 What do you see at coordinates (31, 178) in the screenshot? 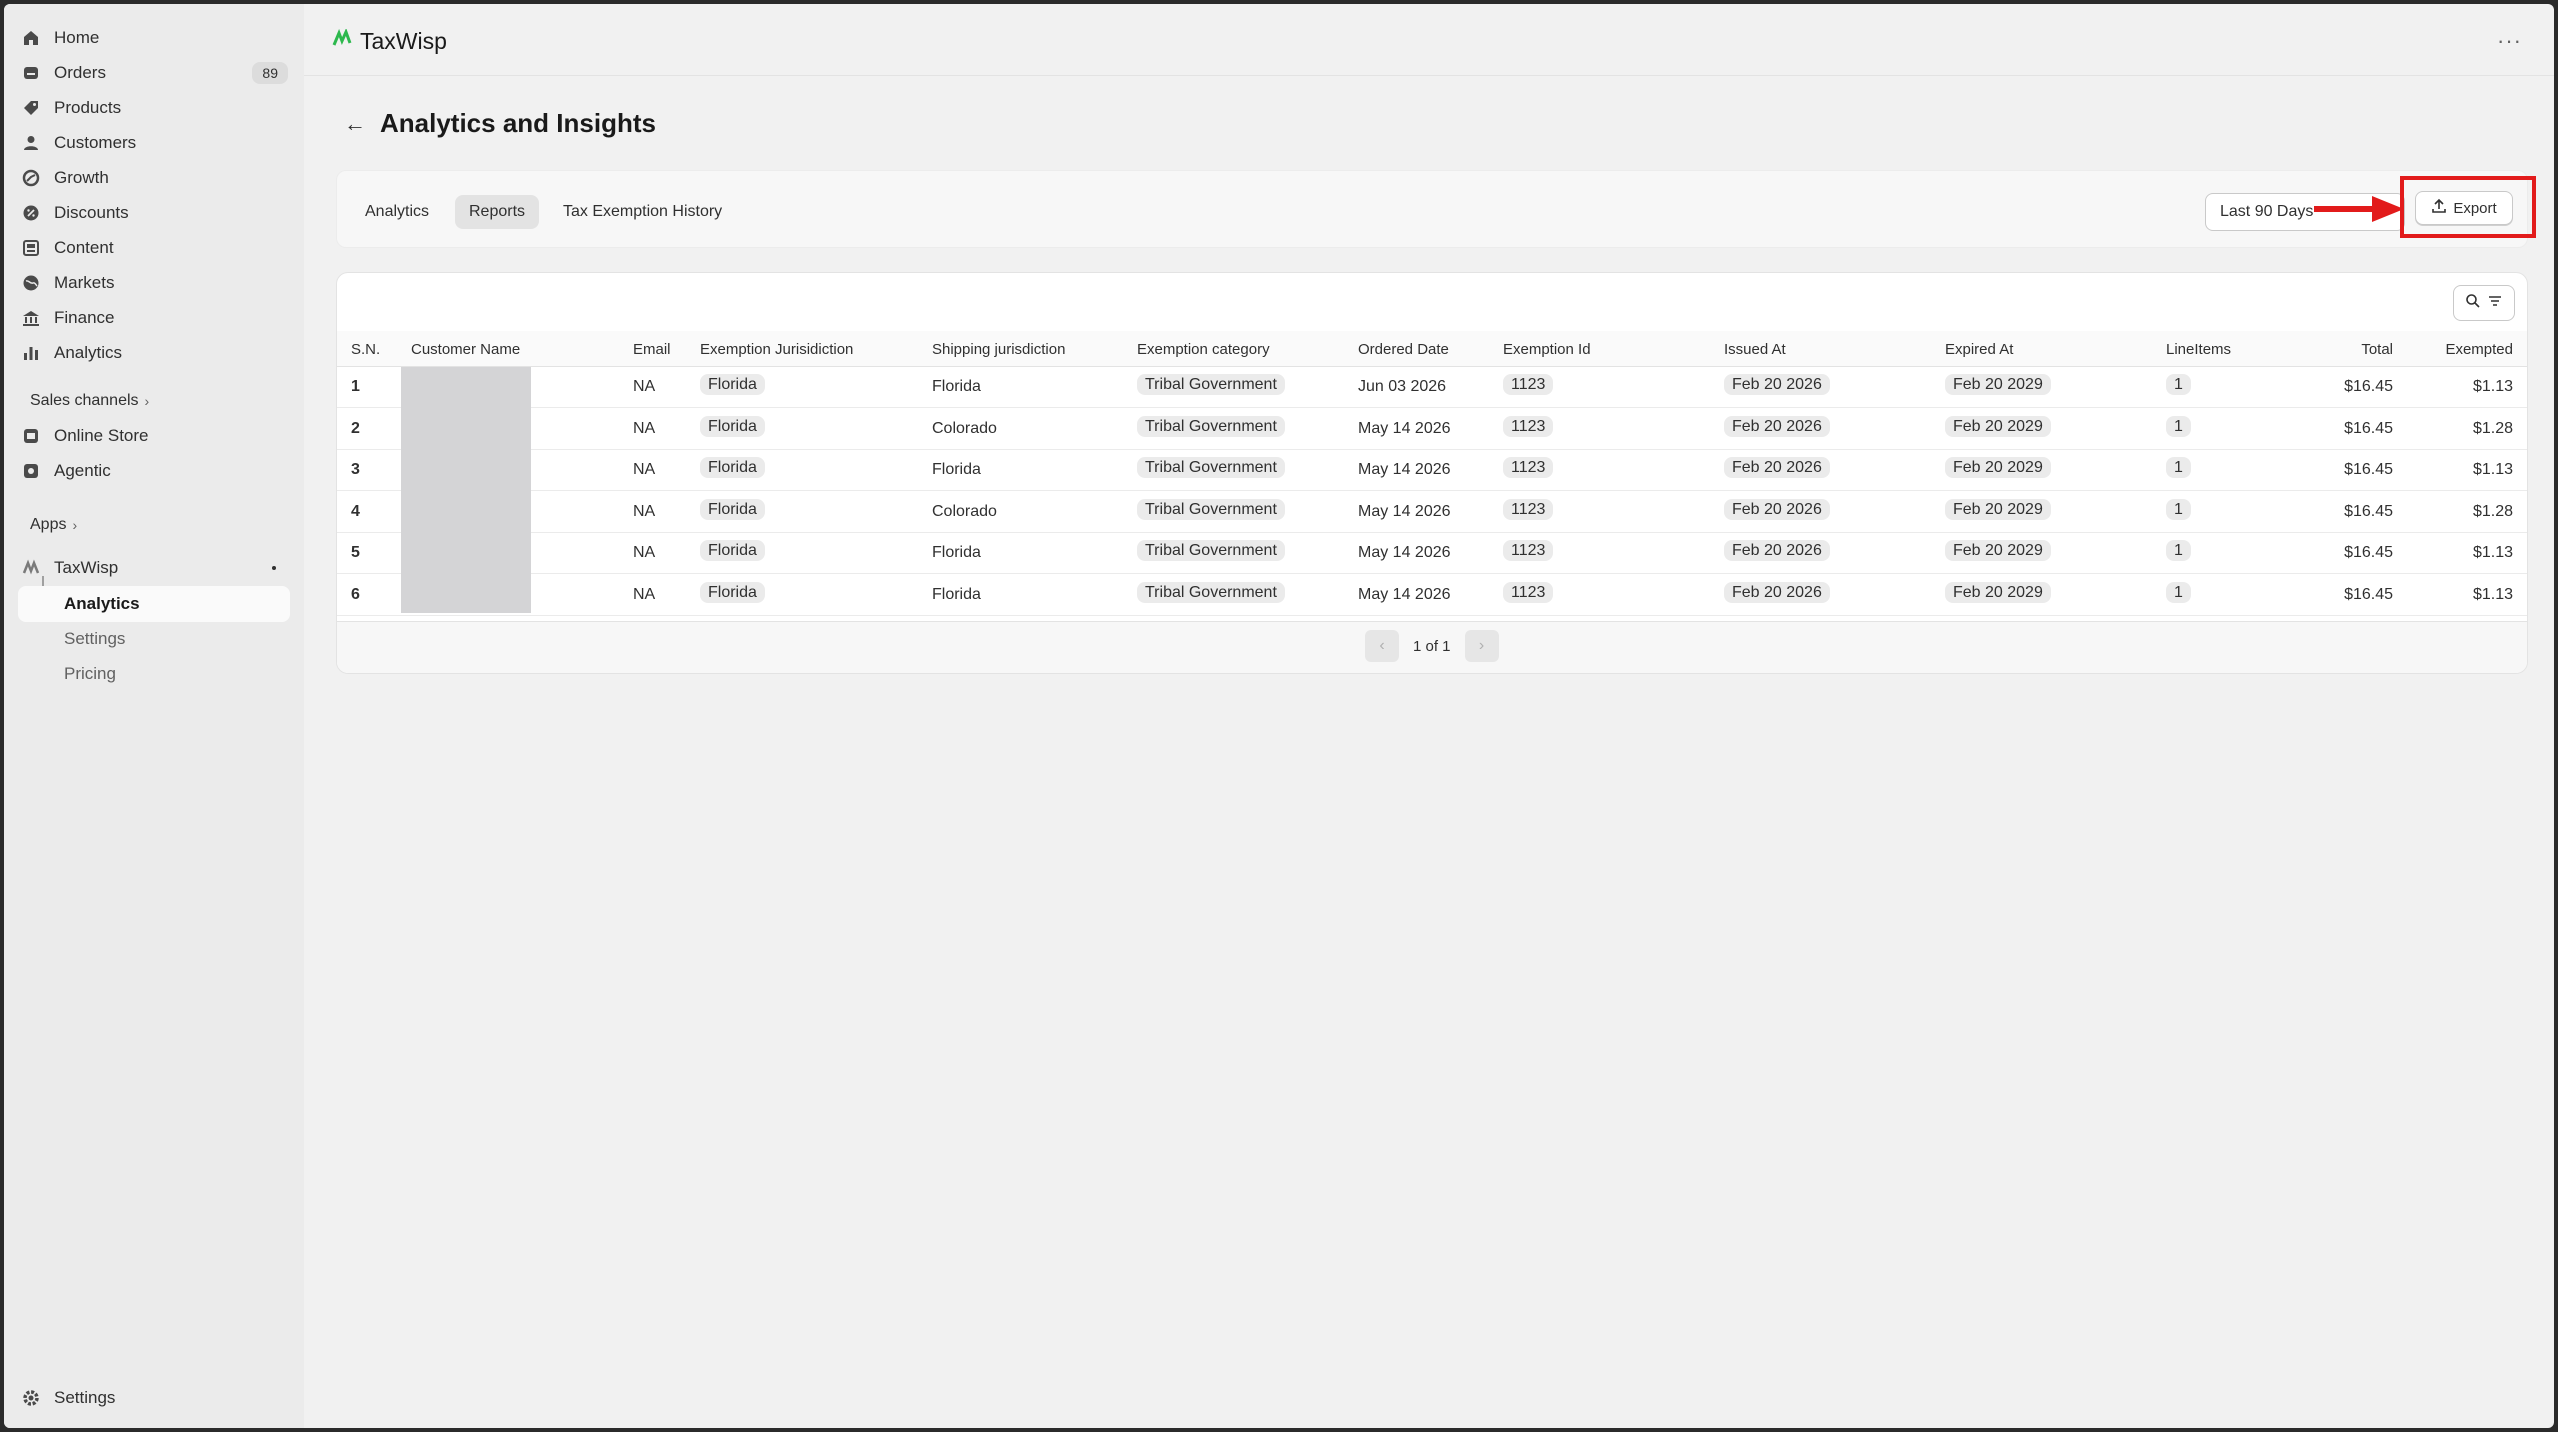
I see `growth-icon` at bounding box center [31, 178].